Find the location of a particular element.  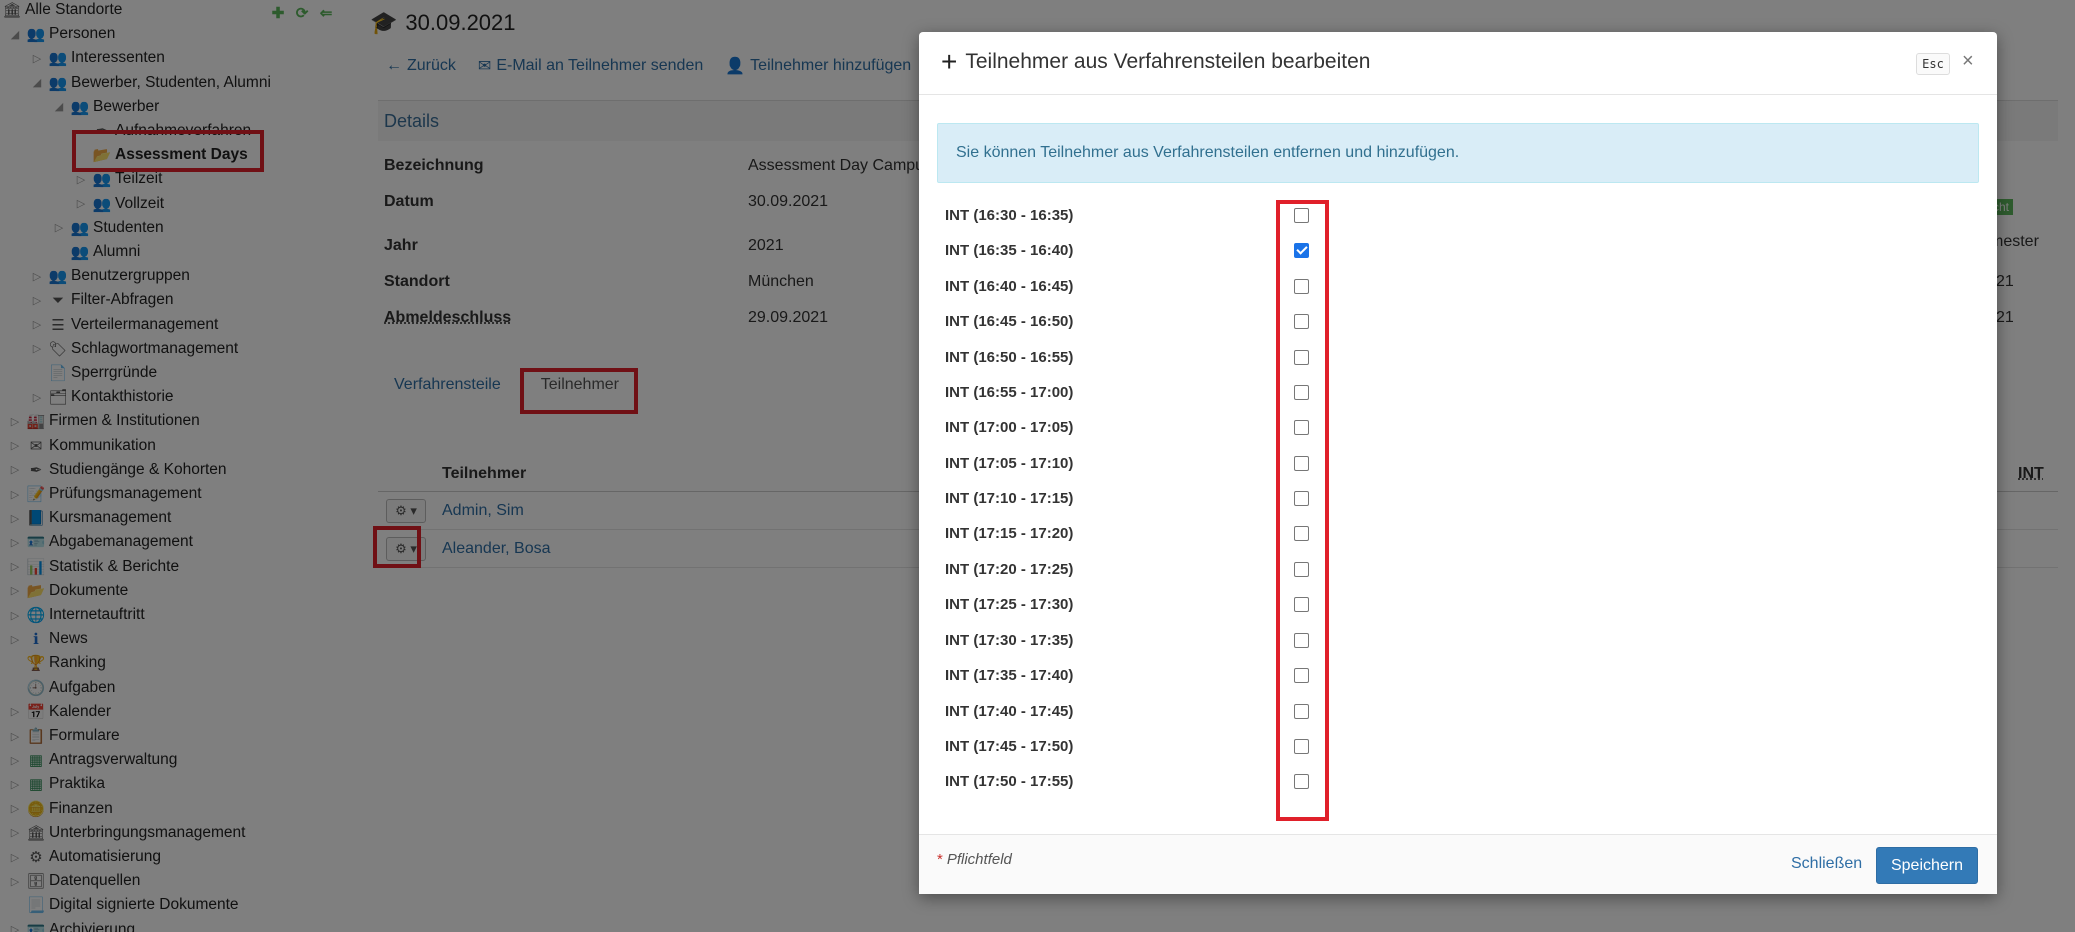

slot-label: INT (17:15 - 17:20) is located at coordinates (1009, 533).